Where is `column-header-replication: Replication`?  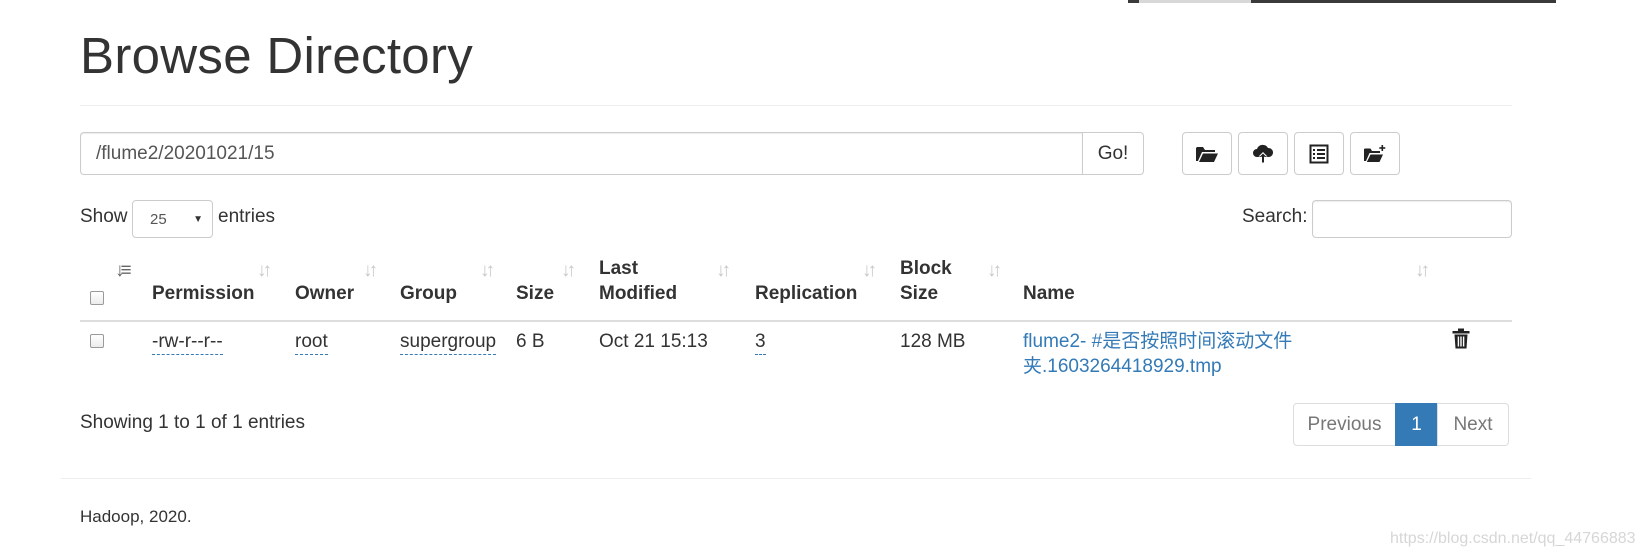
column-header-replication: Replication is located at coordinates (806, 293).